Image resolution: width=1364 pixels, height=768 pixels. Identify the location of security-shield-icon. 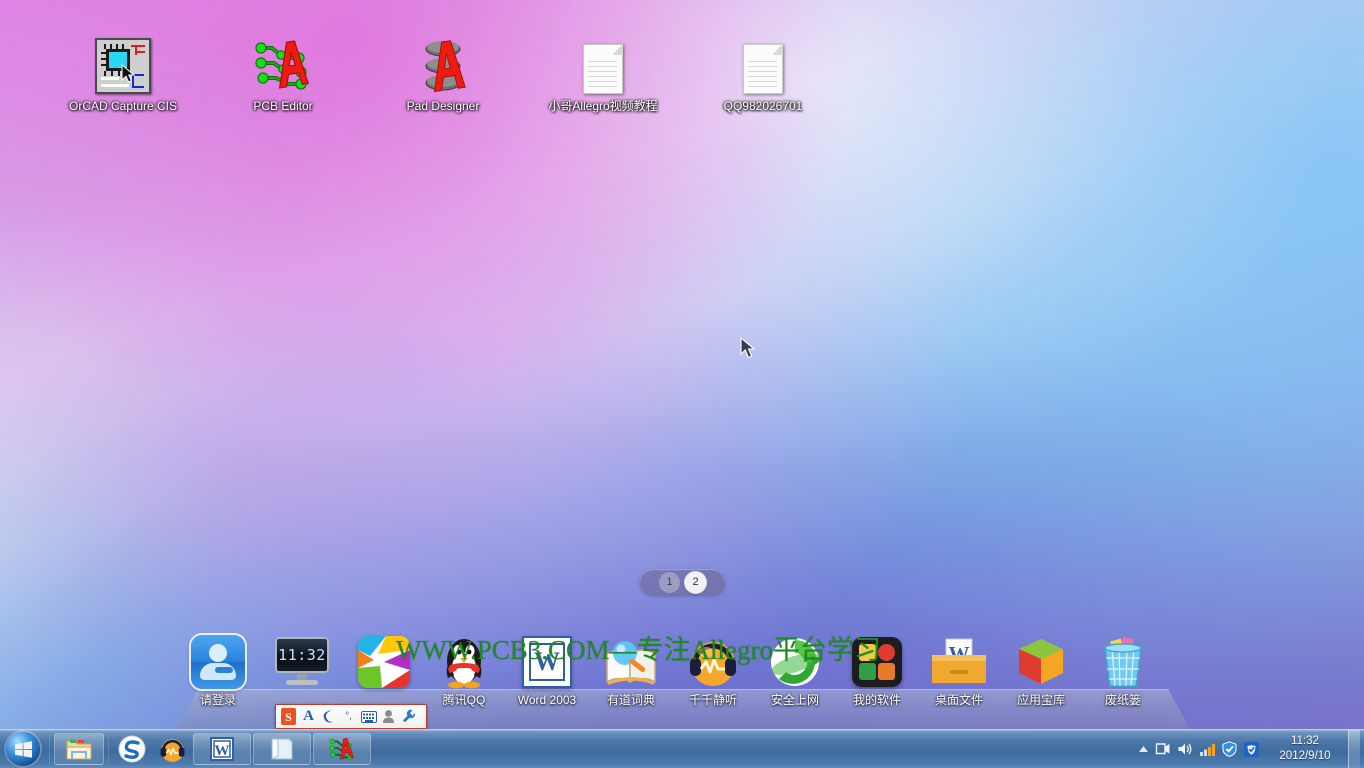
(1229, 749).